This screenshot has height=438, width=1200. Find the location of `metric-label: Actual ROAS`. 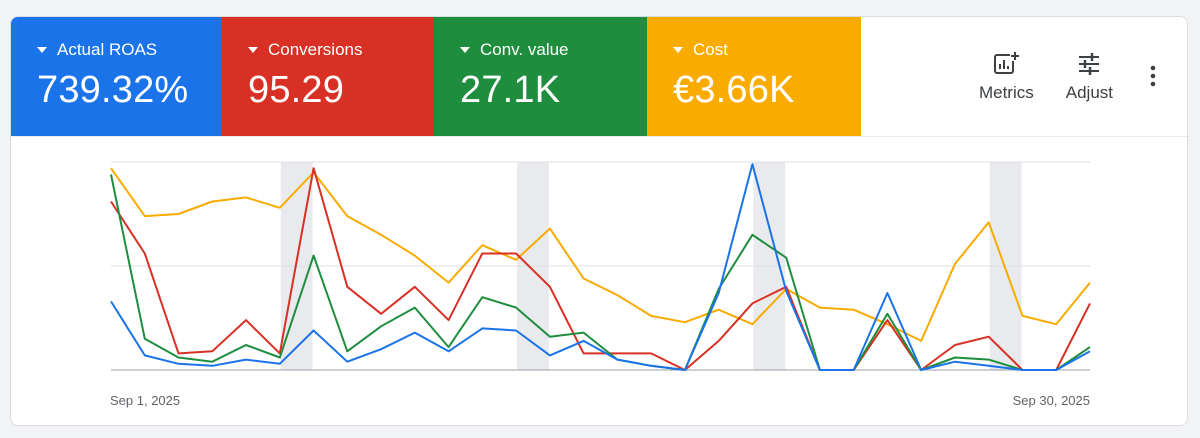

metric-label: Actual ROAS is located at coordinates (107, 49).